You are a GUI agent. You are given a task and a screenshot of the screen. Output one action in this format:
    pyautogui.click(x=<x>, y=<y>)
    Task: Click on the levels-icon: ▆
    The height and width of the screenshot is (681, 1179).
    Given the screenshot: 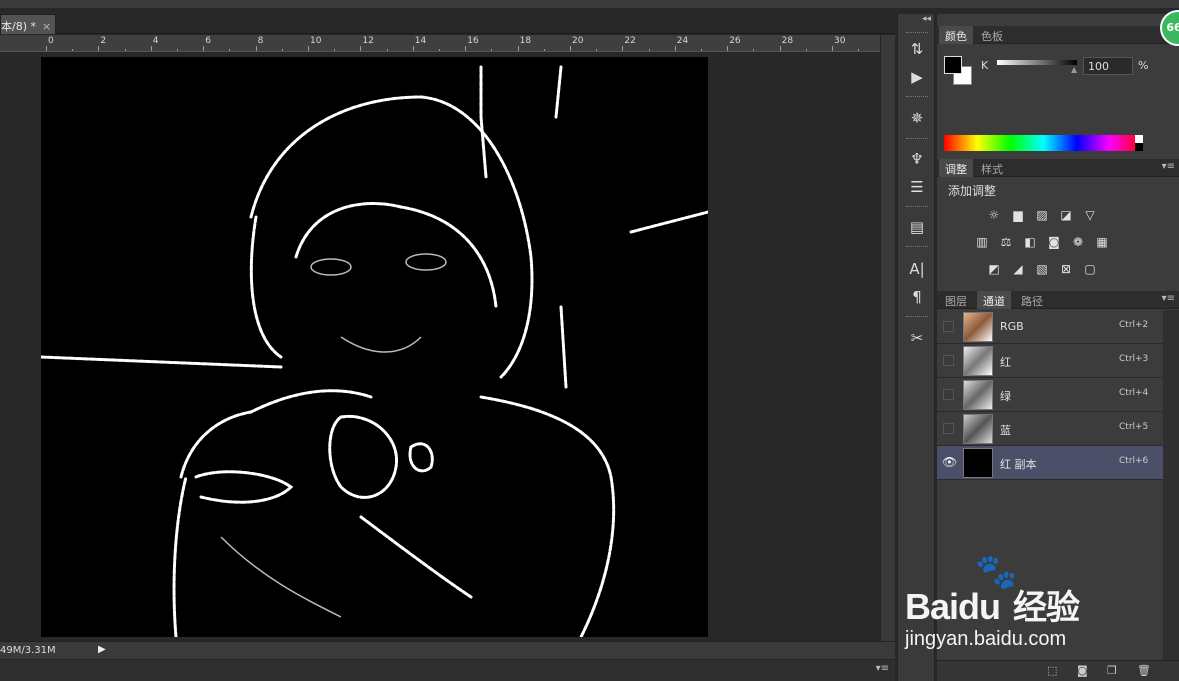 What is the action you would take?
    pyautogui.click(x=1018, y=215)
    